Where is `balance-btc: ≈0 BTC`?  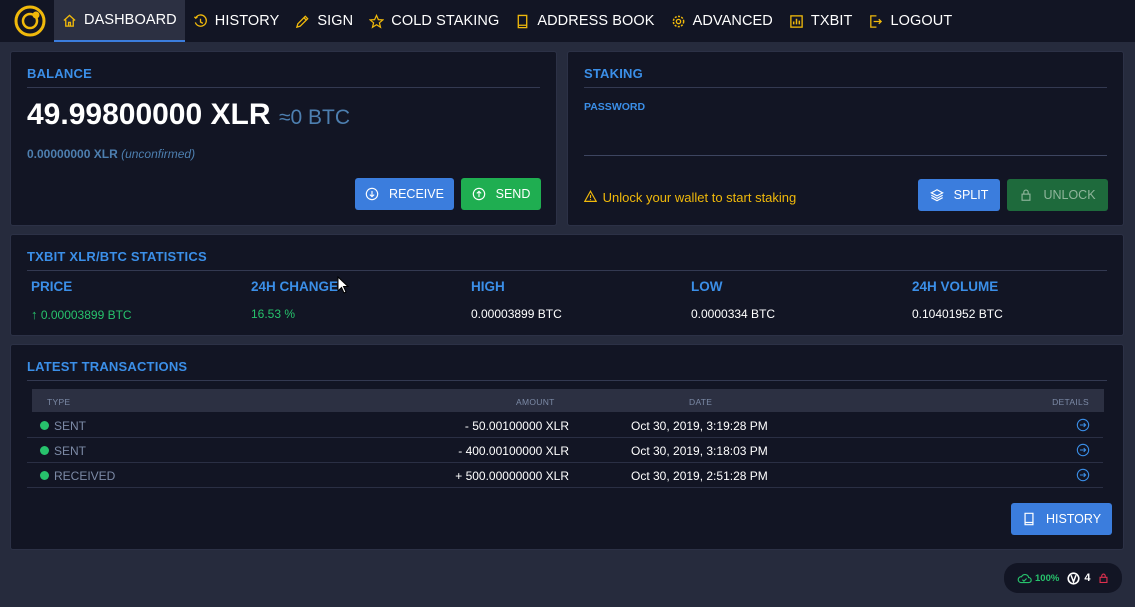
balance-btc: ≈0 BTC is located at coordinates (314, 117).